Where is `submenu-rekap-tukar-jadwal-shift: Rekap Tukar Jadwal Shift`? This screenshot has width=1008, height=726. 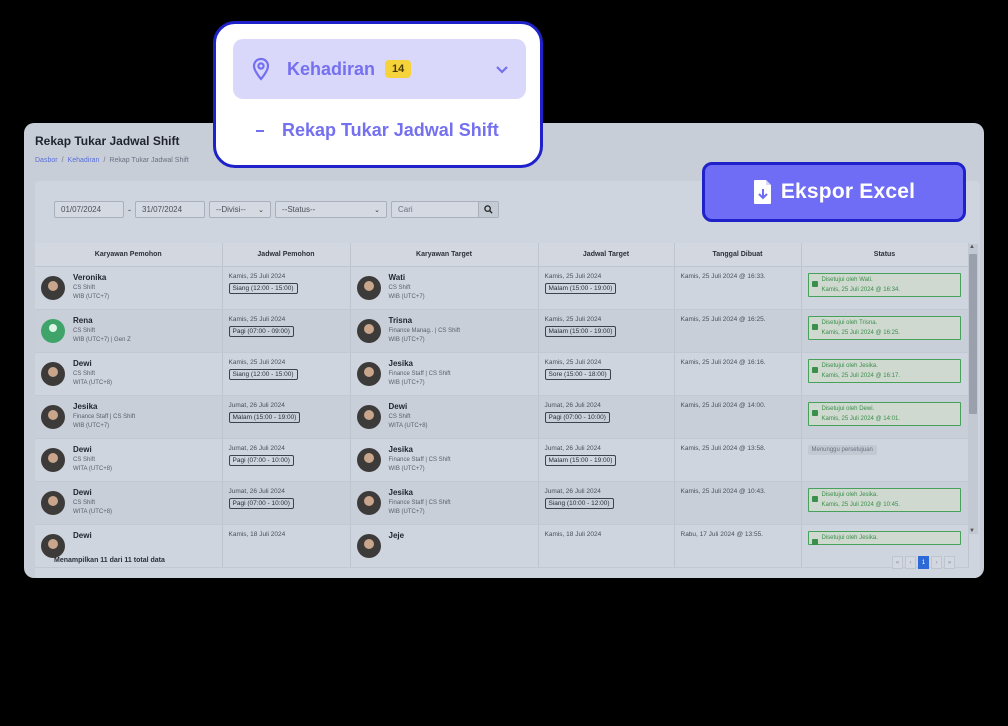
submenu-rekap-tukar-jadwal-shift: Rekap Tukar Jadwal Shift is located at coordinates (377, 130).